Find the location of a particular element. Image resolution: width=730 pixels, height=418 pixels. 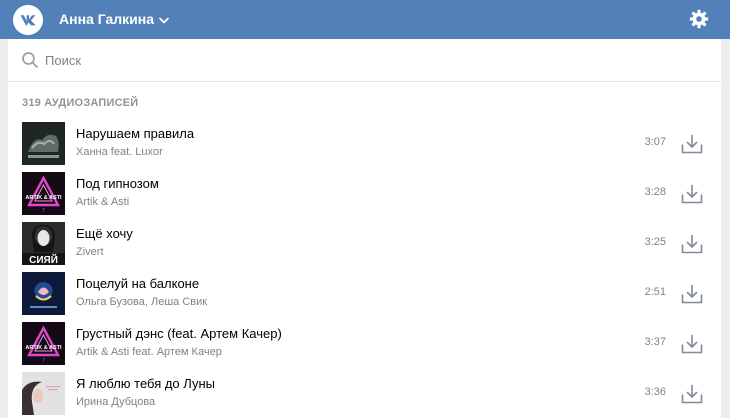

track-artist: Ирина Дубцова is located at coordinates (336, 402).